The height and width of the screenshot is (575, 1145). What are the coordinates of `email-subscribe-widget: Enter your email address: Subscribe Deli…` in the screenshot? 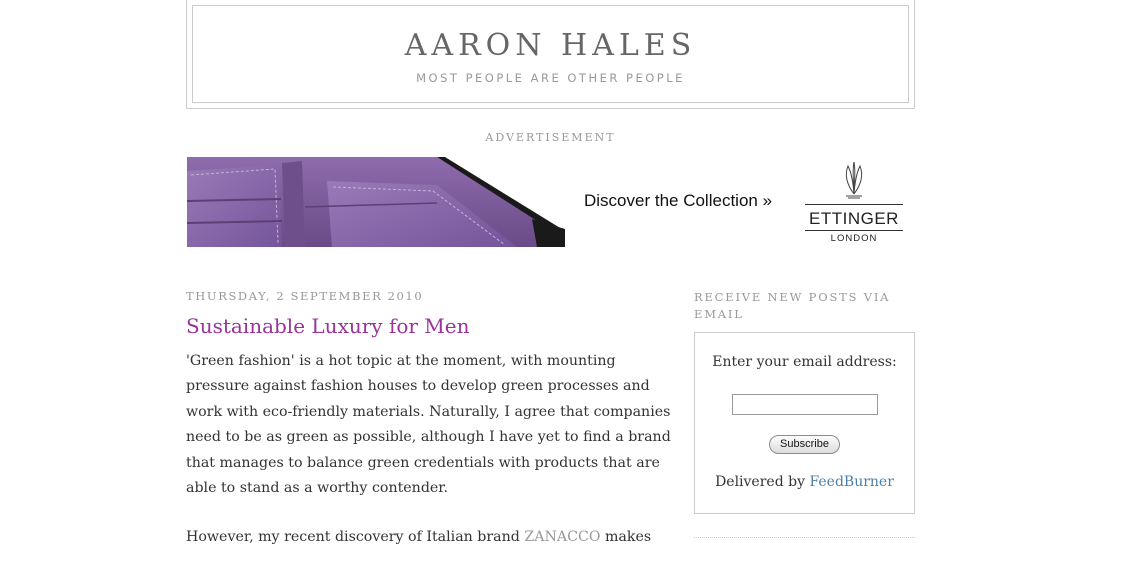 It's located at (804, 423).